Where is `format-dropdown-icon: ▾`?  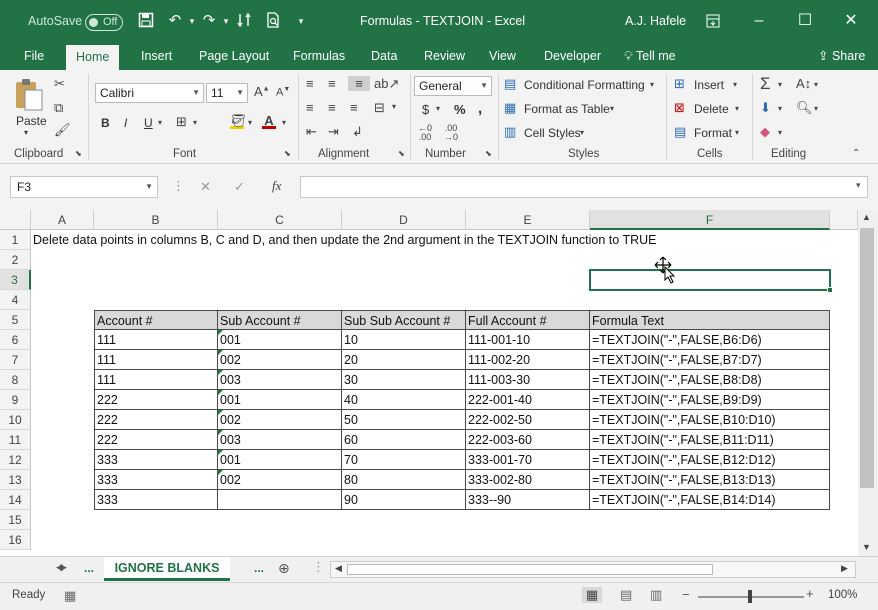 format-dropdown-icon: ▾ is located at coordinates (737, 132).